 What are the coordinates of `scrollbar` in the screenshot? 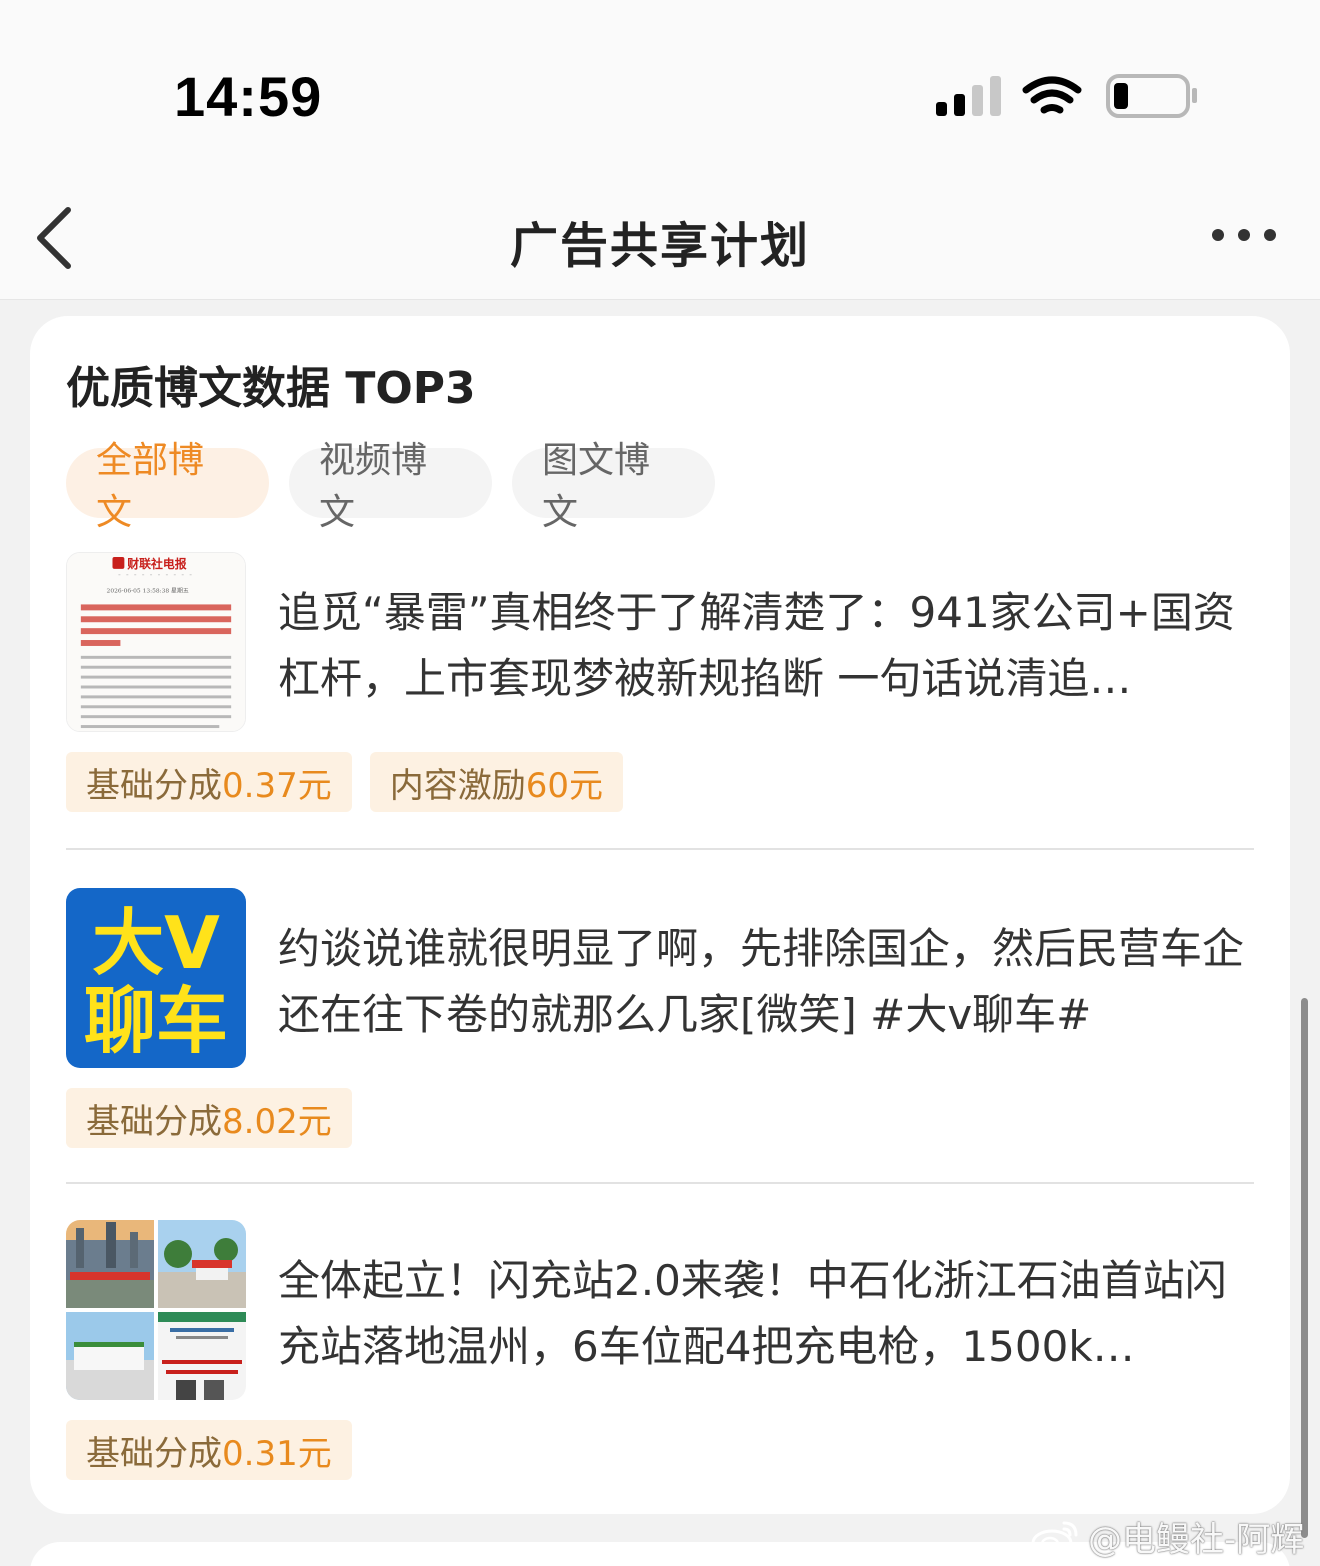 It's located at (1304, 1268).